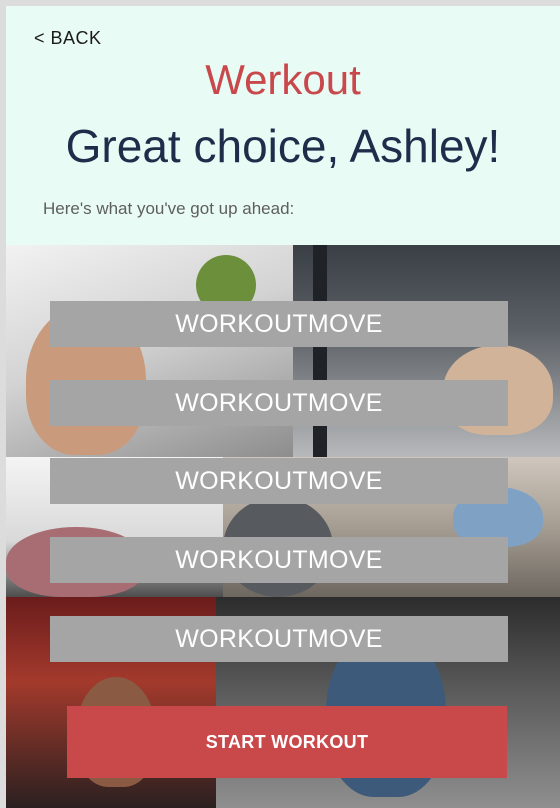 The height and width of the screenshot is (808, 560). I want to click on page-title: Great choice, Ashley!, so click(283, 146).